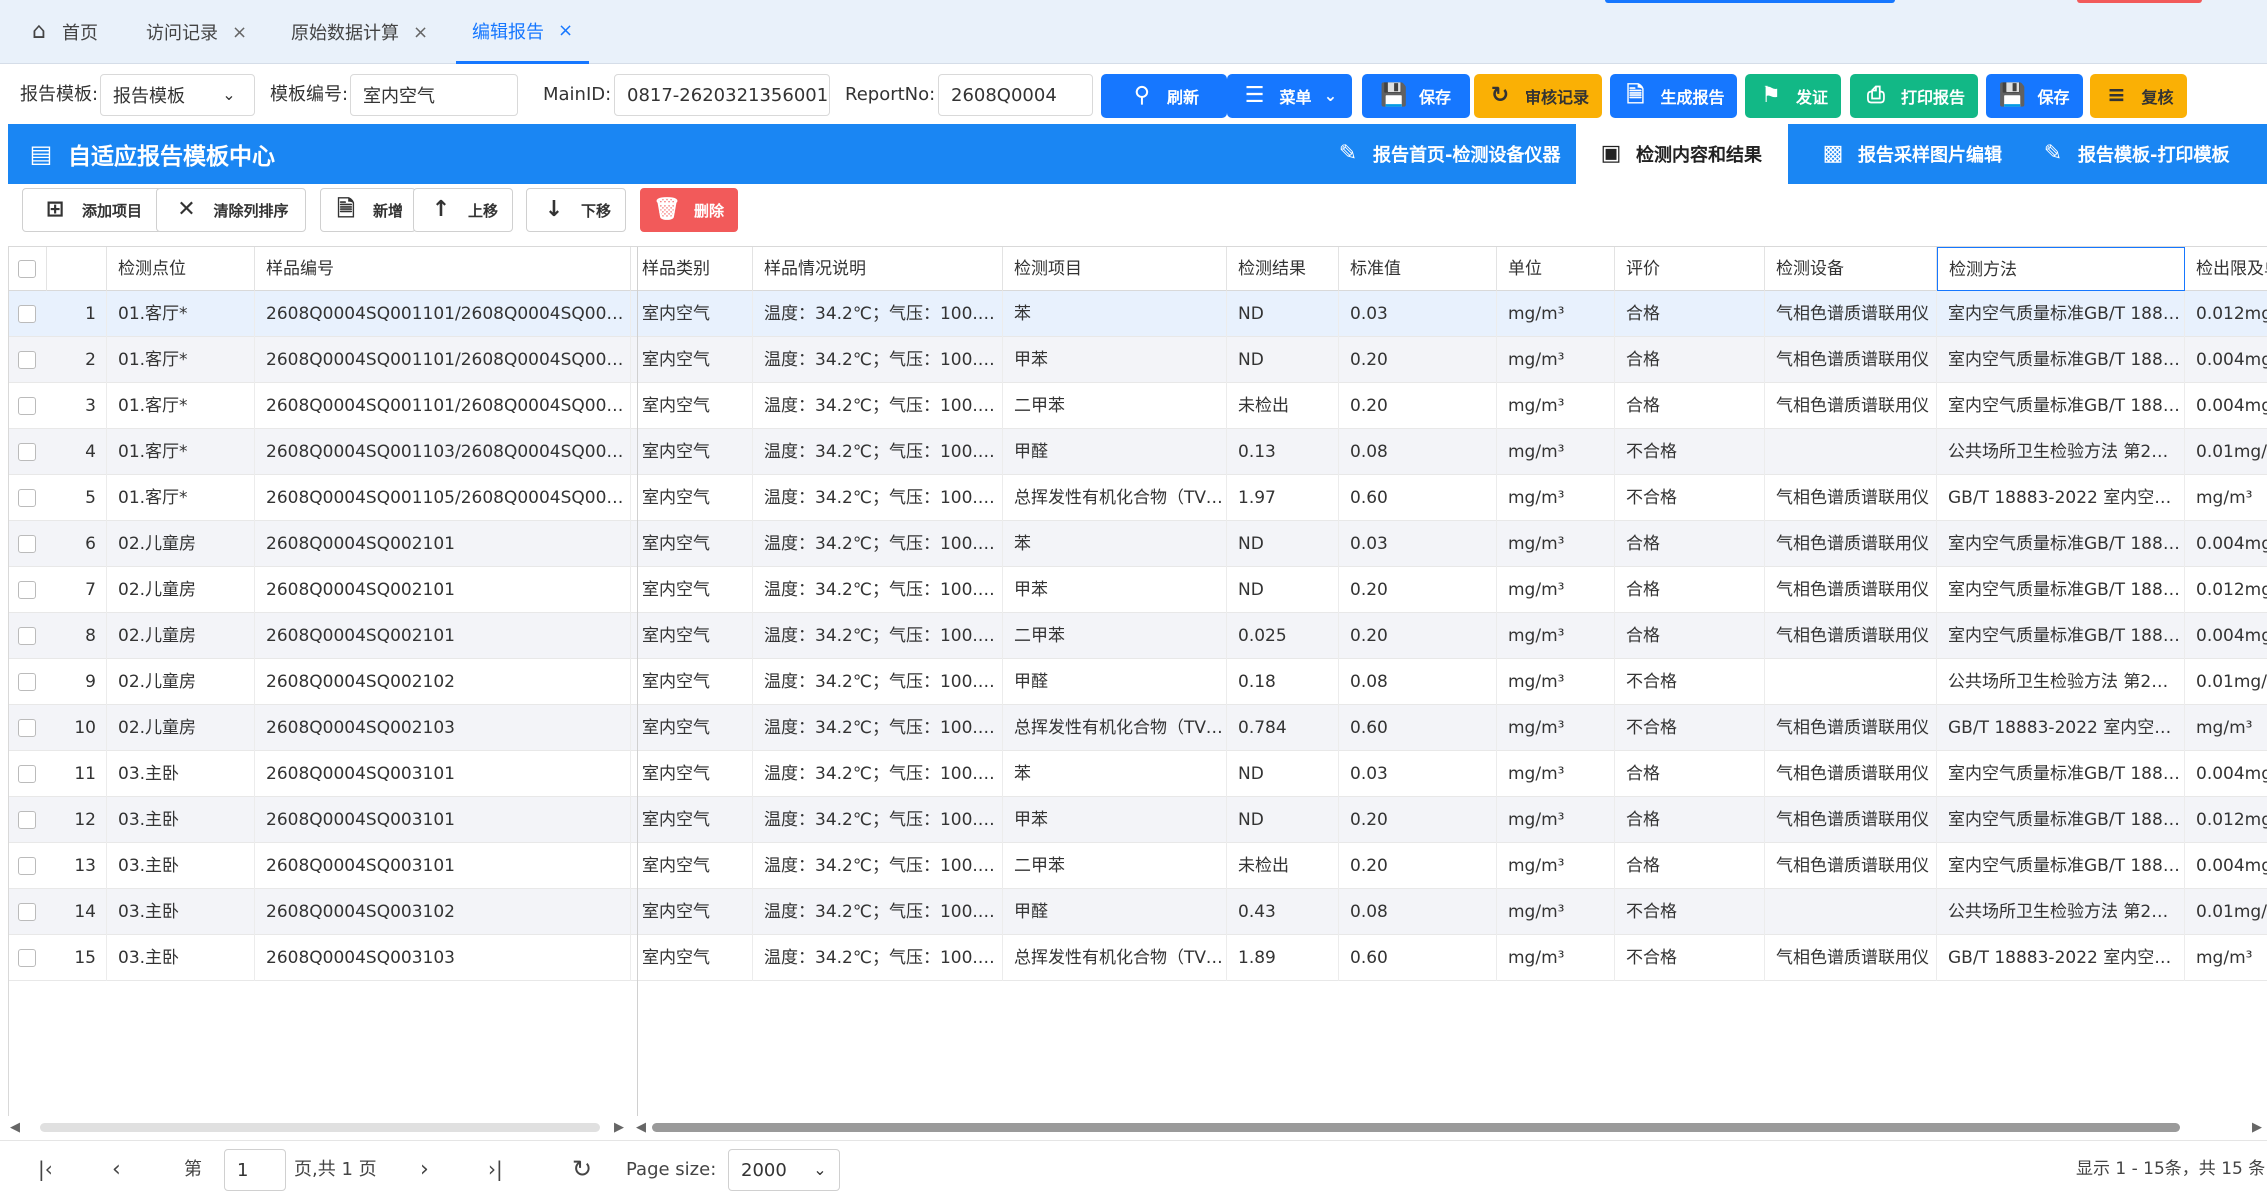 The height and width of the screenshot is (1197, 2267). What do you see at coordinates (1418, 682) in the screenshot?
I see `cell-standard: 0.08` at bounding box center [1418, 682].